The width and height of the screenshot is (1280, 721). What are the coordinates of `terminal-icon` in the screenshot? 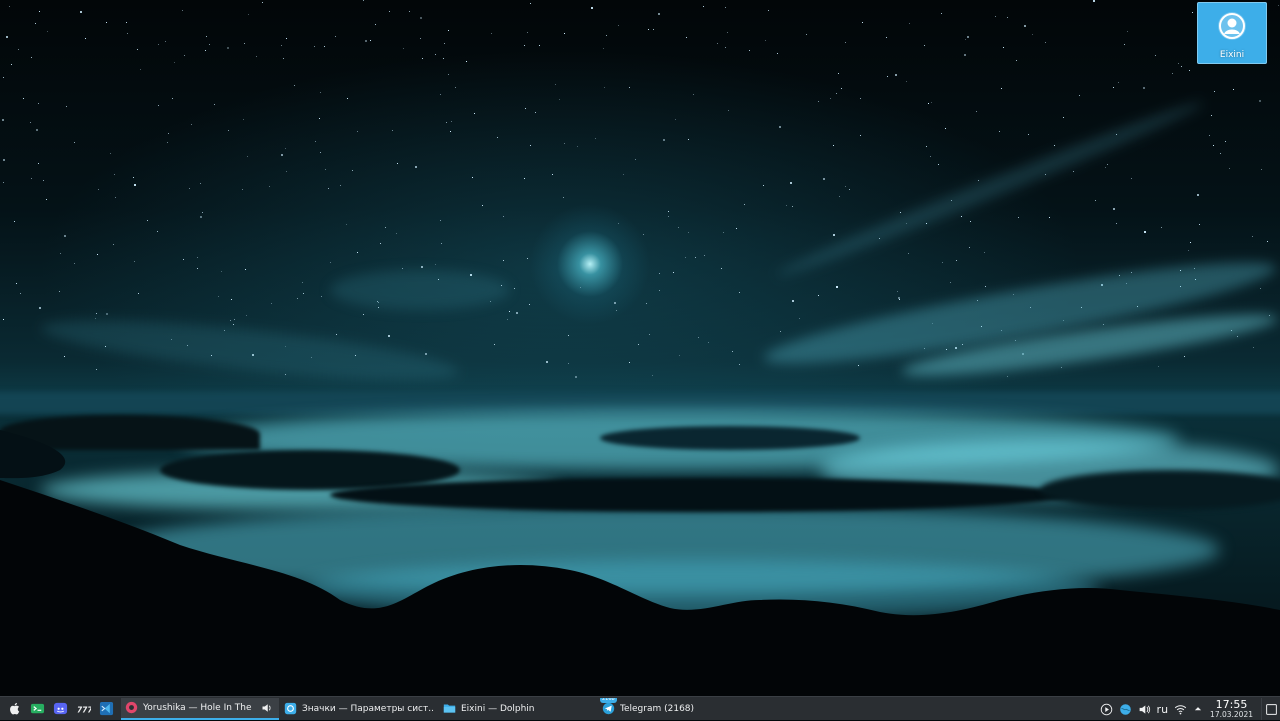 It's located at (37, 708).